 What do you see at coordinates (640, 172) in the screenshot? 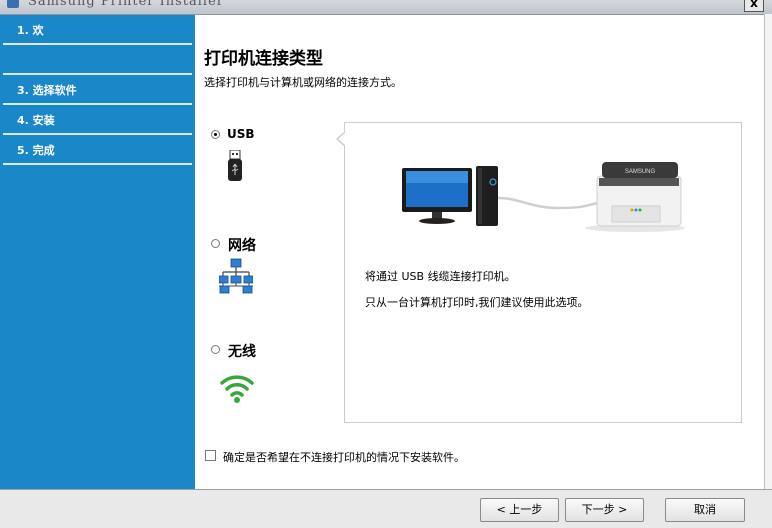
I see `printer-brand-label: SAMSUNG` at bounding box center [640, 172].